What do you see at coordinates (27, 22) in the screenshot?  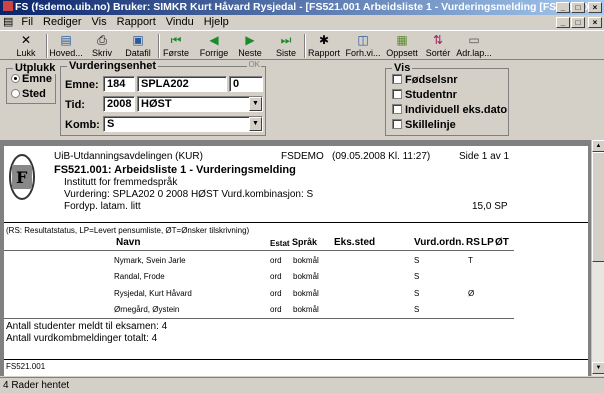 I see `menu-fil: Fil` at bounding box center [27, 22].